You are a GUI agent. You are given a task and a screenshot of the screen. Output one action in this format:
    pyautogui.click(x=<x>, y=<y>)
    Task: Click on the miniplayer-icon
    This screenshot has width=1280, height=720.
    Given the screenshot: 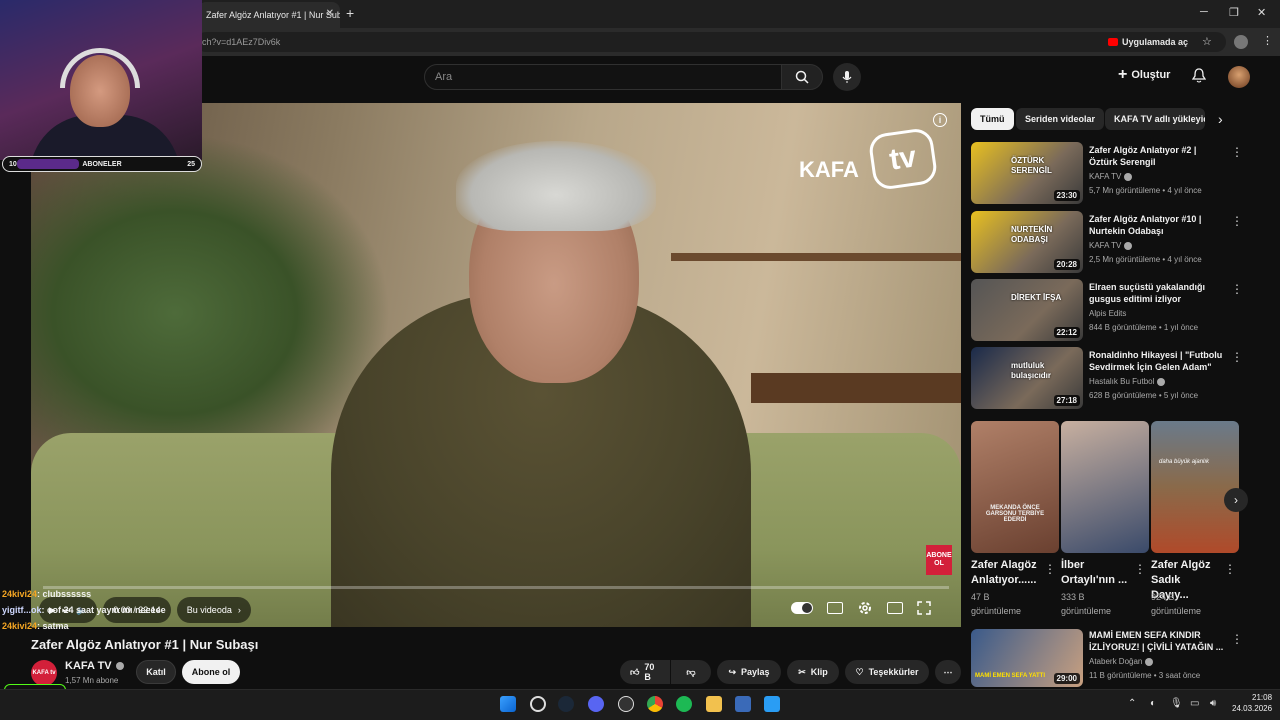 What is the action you would take?
    pyautogui.click(x=895, y=608)
    